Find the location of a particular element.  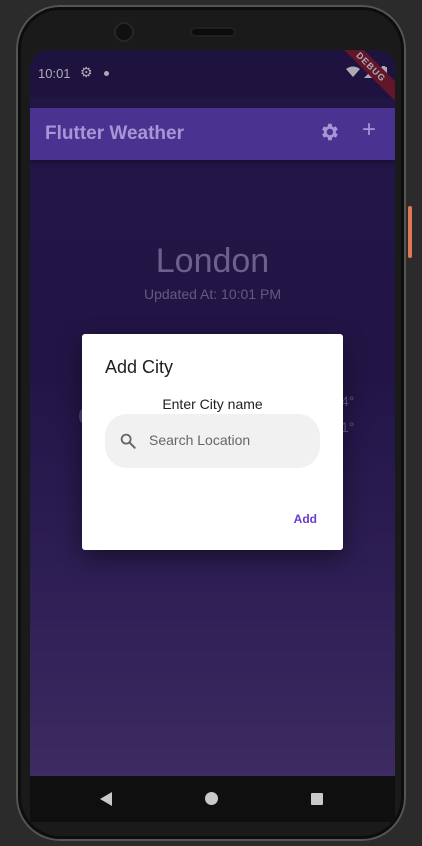

system-nav-bar is located at coordinates (212, 799).